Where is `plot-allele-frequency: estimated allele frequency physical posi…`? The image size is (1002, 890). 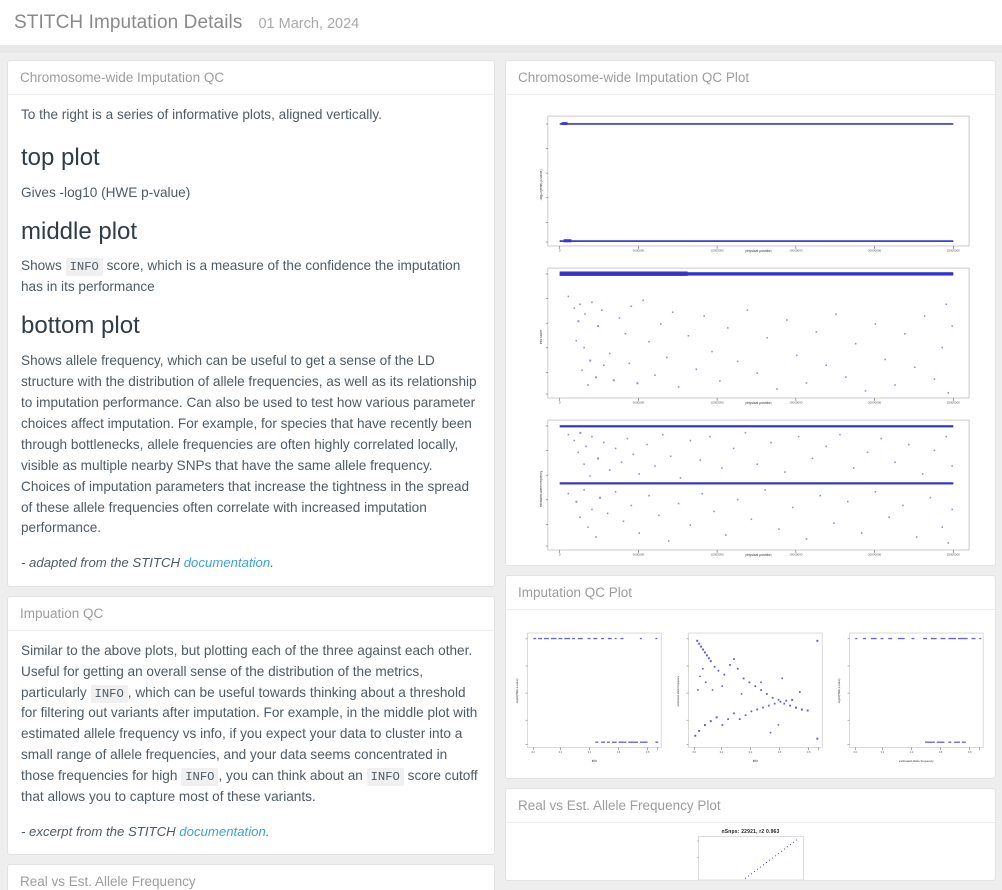 plot-allele-frequency: estimated allele frequency physical posi… is located at coordinates (758, 487).